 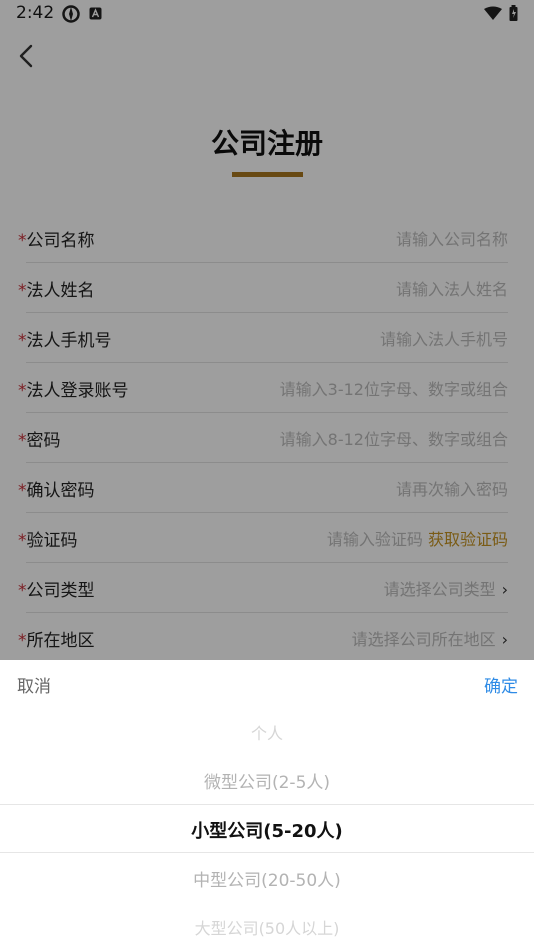 I want to click on picker-option: 中型公司(20-50人), so click(x=267, y=878).